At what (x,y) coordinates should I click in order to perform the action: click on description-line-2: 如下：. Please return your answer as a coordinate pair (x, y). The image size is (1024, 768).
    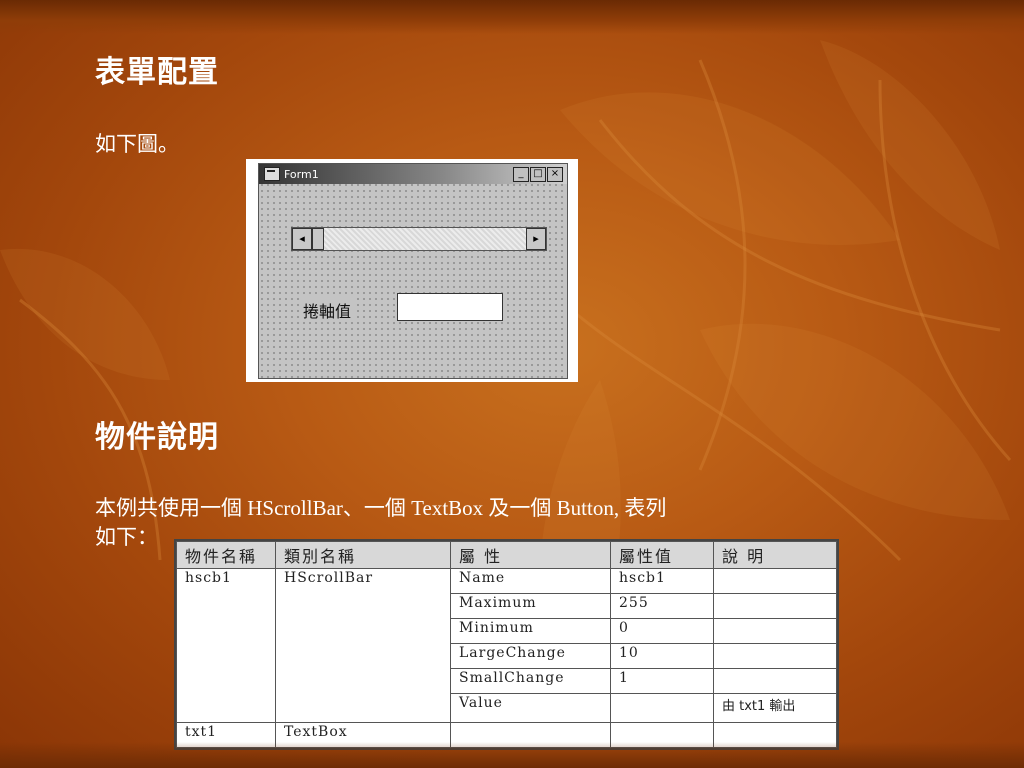
    Looking at the image, I should click on (126, 537).